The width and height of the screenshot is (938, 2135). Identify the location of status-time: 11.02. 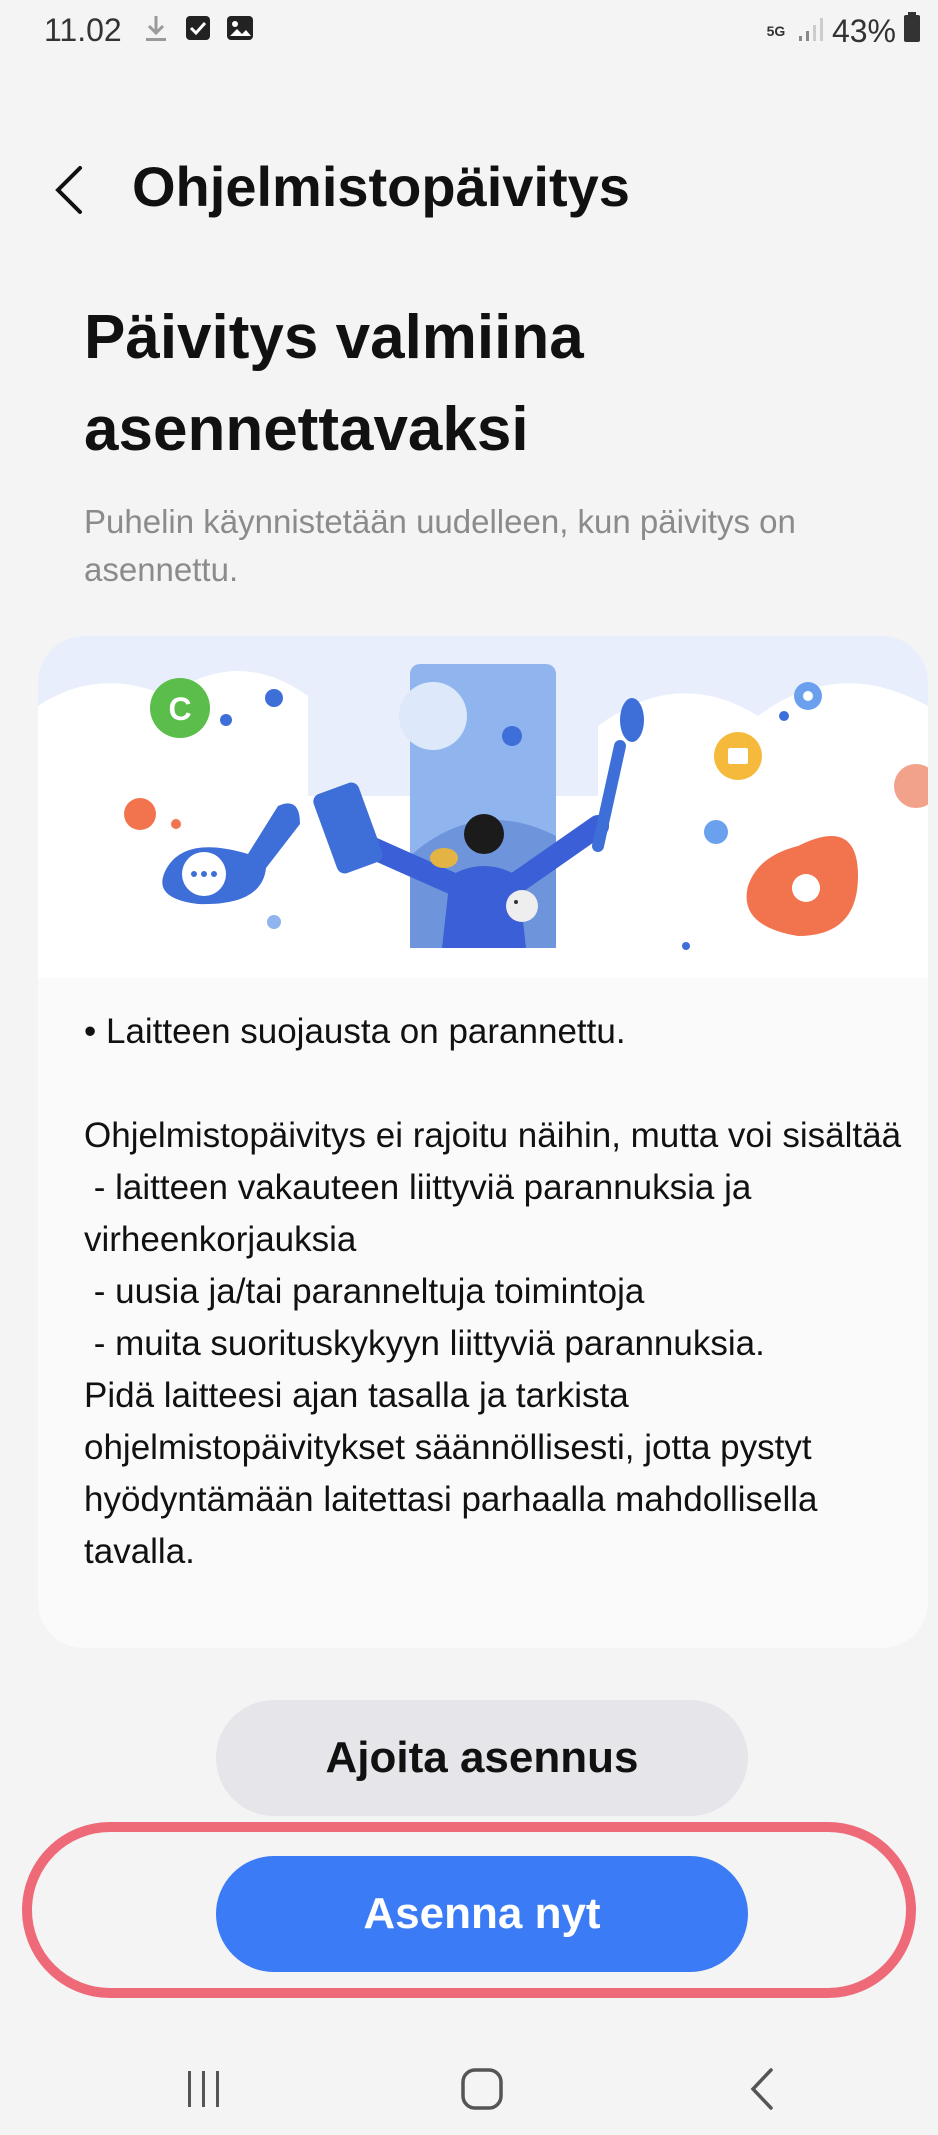
(83, 30).